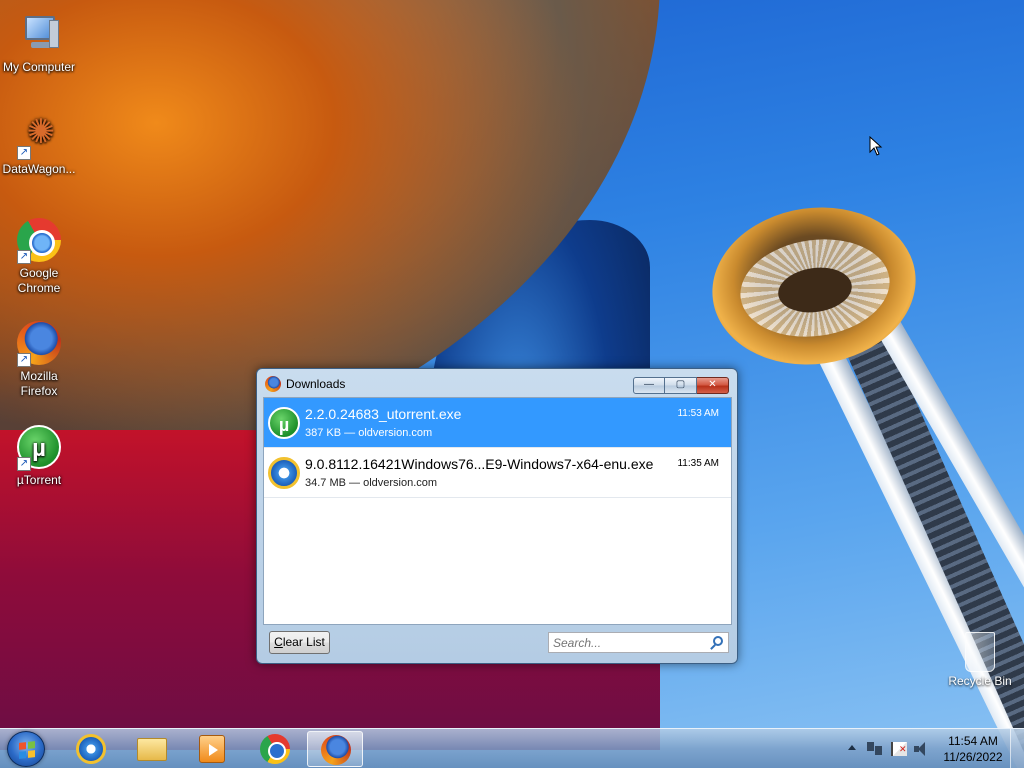 The image size is (1024, 768). What do you see at coordinates (1017, 748) in the screenshot?
I see `show-desktop-button` at bounding box center [1017, 748].